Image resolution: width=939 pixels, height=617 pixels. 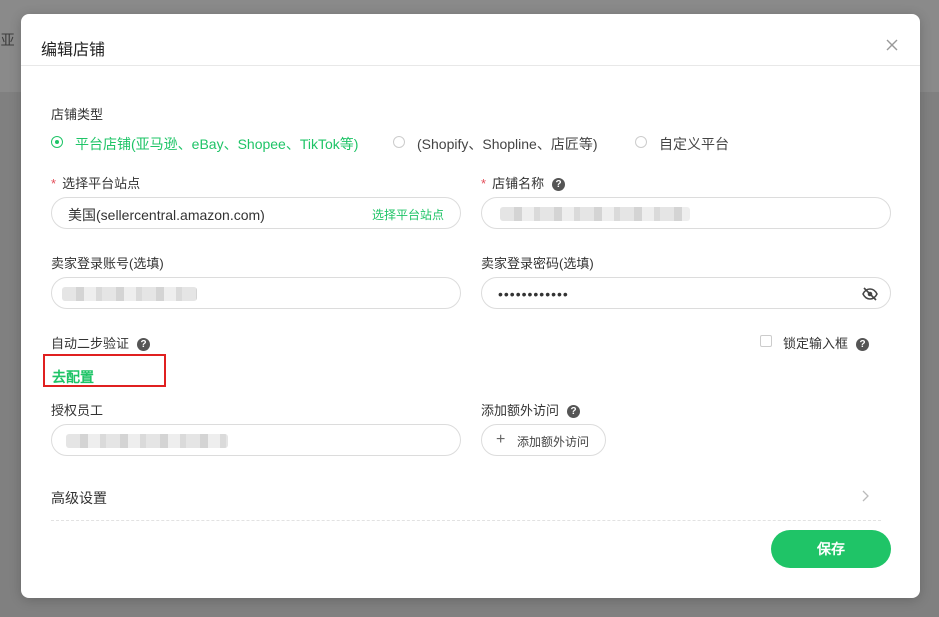 What do you see at coordinates (256, 440) in the screenshot?
I see `authorized-staff-field` at bounding box center [256, 440].